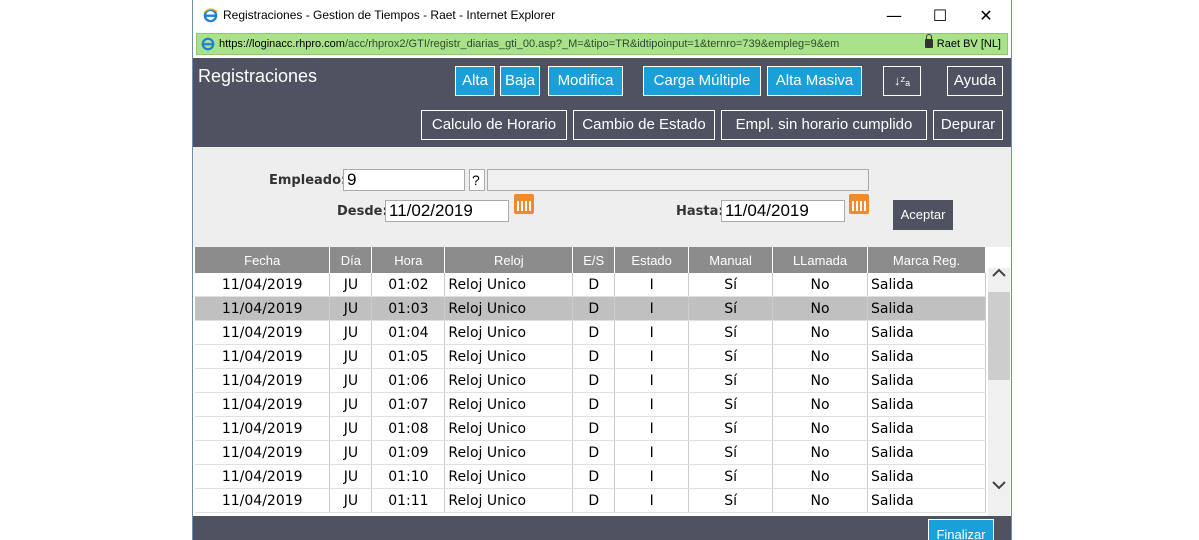 The image size is (1199, 540). What do you see at coordinates (362, 211) in the screenshot?
I see `desde-label: Desde:` at bounding box center [362, 211].